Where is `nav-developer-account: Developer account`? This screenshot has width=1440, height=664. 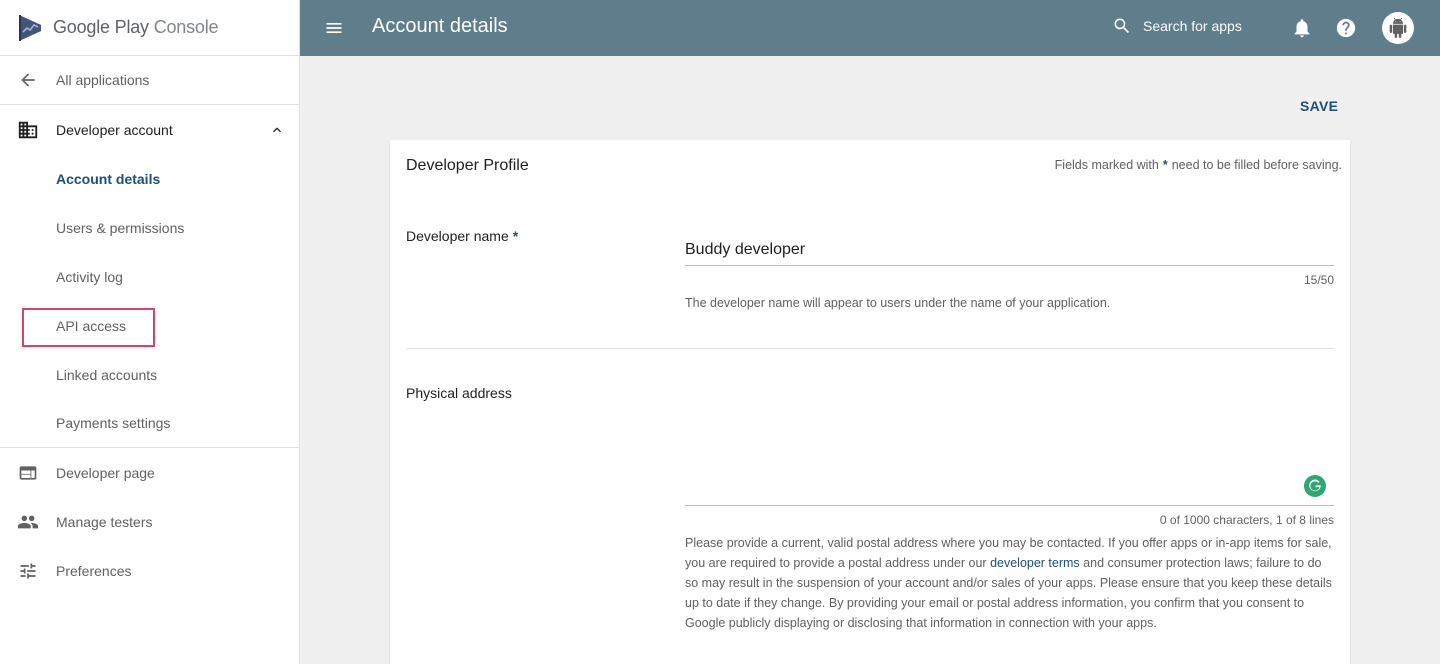 nav-developer-account: Developer account is located at coordinates (149, 129).